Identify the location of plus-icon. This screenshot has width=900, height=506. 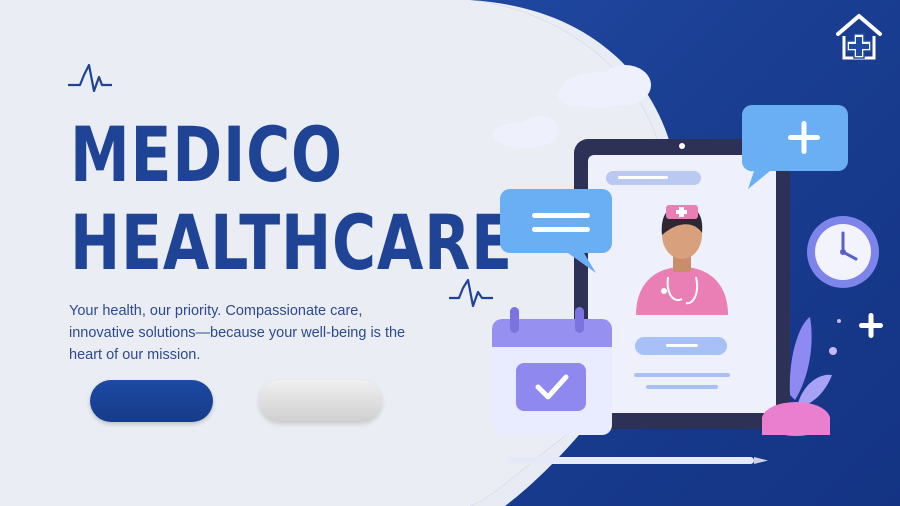
(871, 325).